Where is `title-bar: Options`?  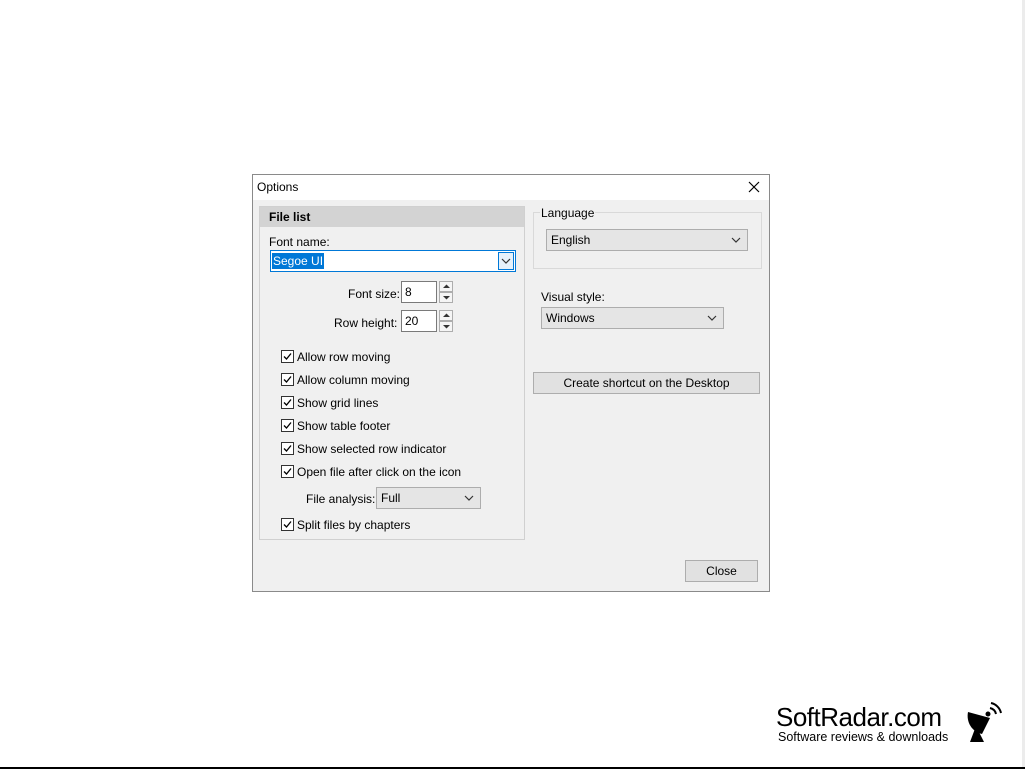
title-bar: Options is located at coordinates (511, 187).